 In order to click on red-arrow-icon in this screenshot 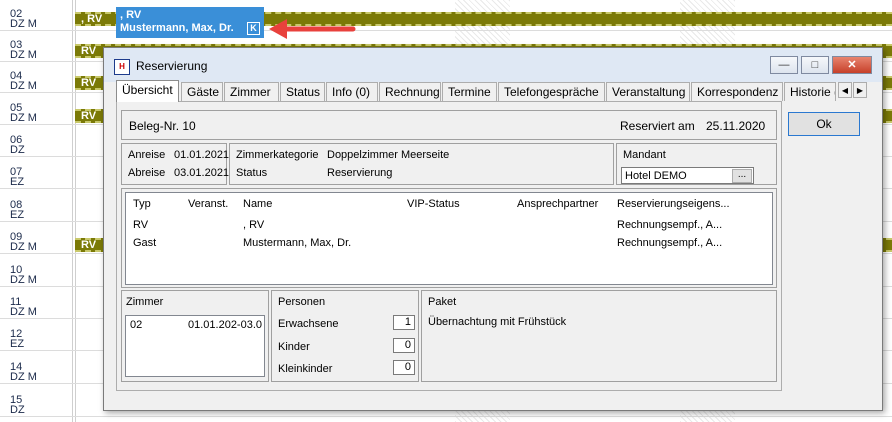, I will do `click(312, 29)`.